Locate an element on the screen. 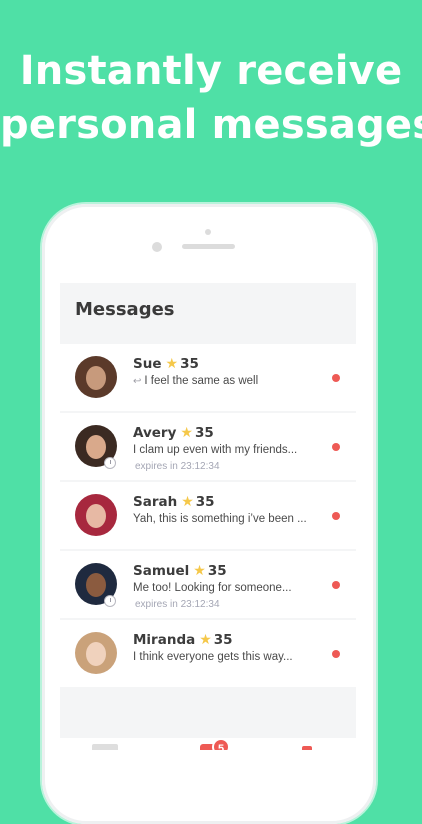 The image size is (422, 824). reply-arrow-icon: ↩ is located at coordinates (137, 381).